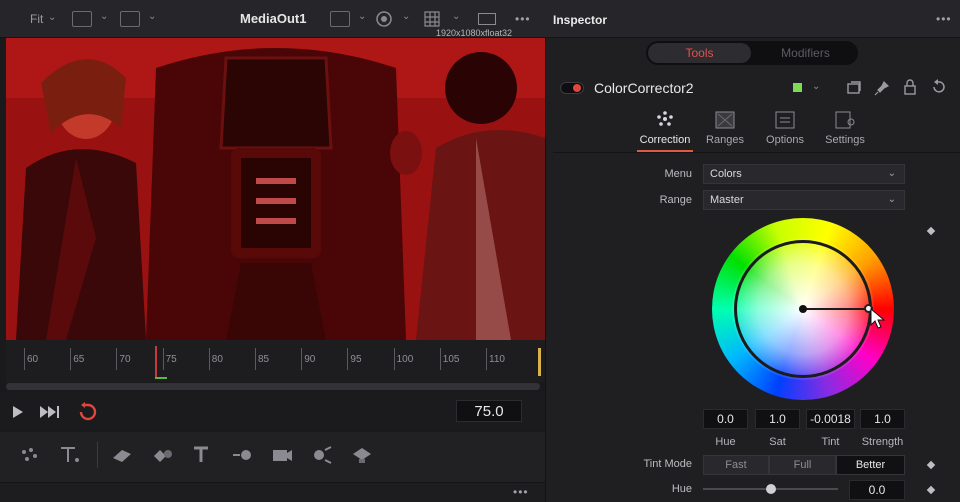 The width and height of the screenshot is (960, 502). I want to click on viewer-menu-icon: •••, so click(523, 19).